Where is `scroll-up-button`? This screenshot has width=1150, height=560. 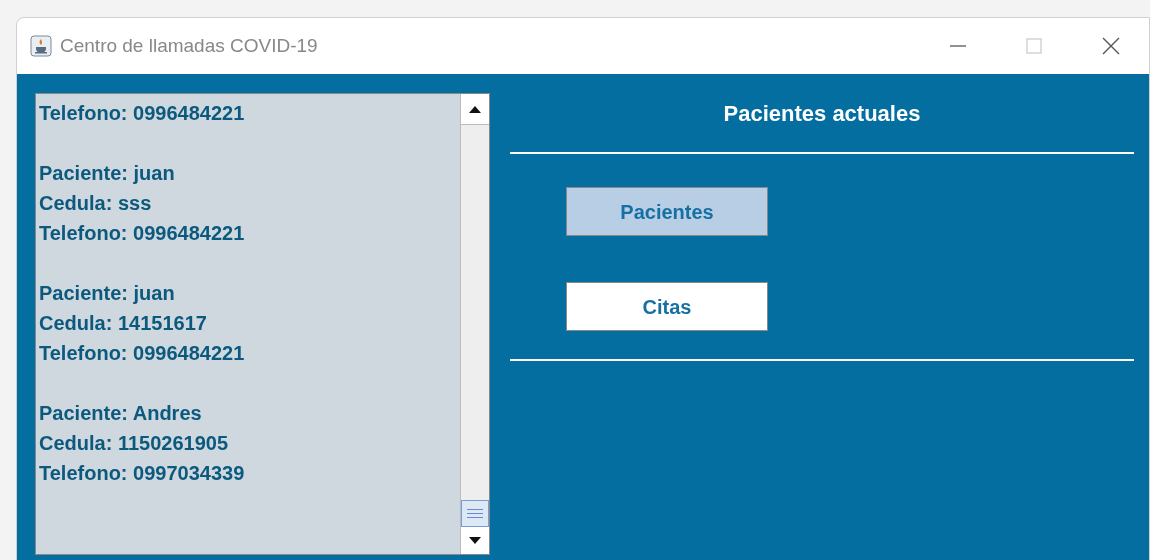 scroll-up-button is located at coordinates (475, 109).